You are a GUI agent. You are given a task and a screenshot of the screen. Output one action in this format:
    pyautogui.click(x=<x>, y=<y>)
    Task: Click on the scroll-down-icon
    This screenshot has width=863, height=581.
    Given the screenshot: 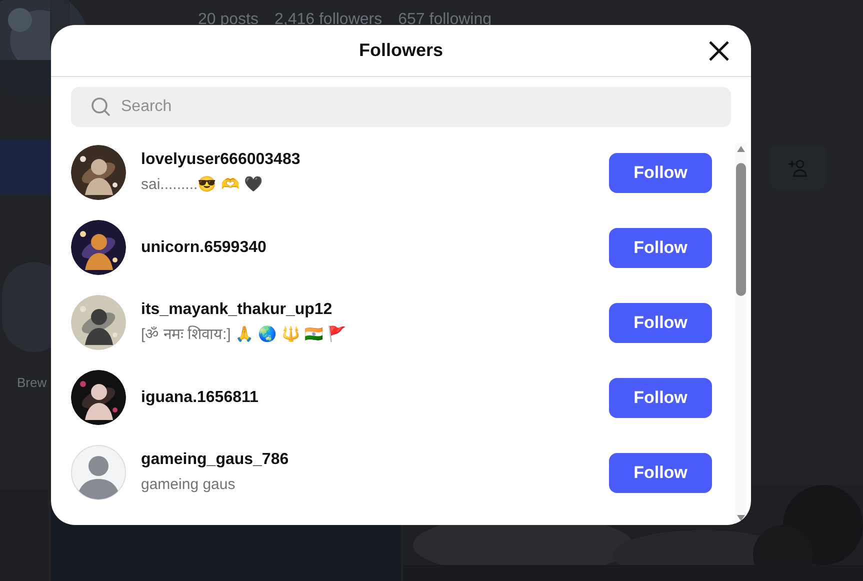 What is the action you would take?
    pyautogui.click(x=741, y=518)
    